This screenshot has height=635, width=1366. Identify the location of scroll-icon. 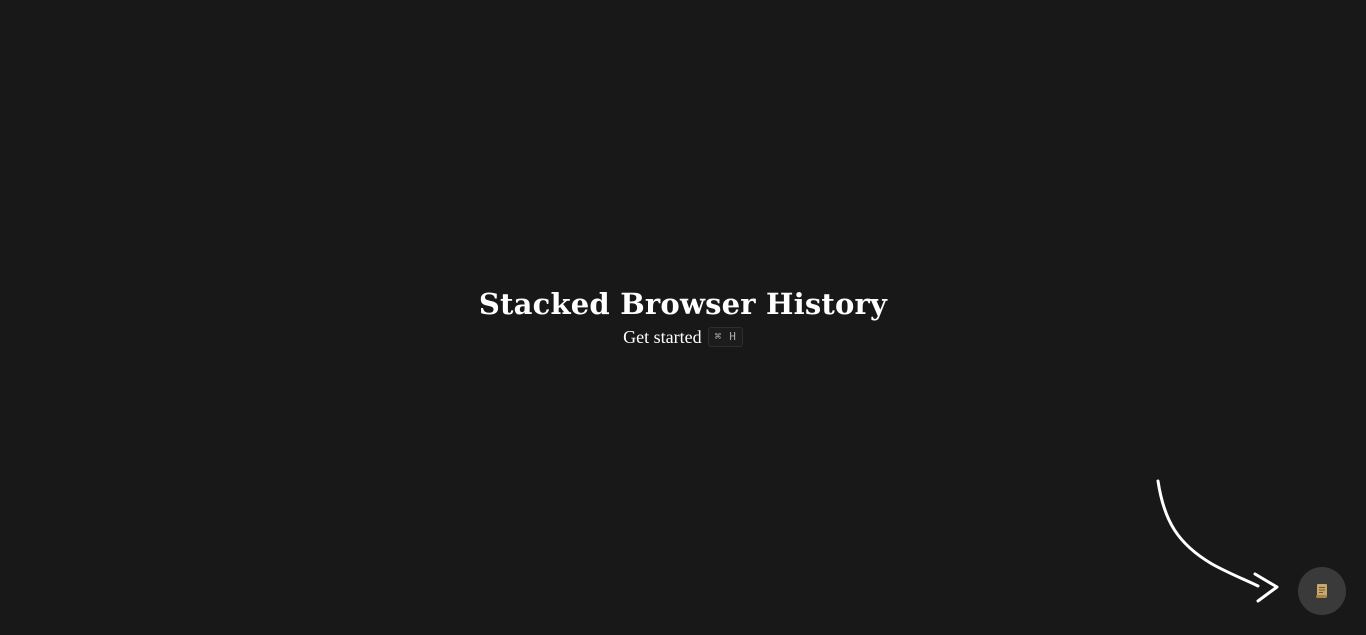
(1321, 591).